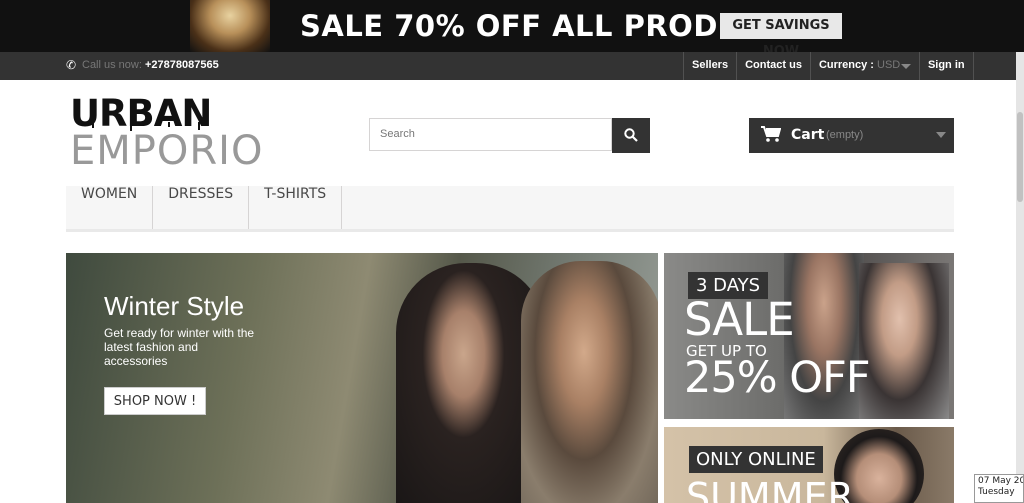 The width and height of the screenshot is (1024, 503). Describe the element at coordinates (808, 135) in the screenshot. I see `cart-label: Cart` at that location.